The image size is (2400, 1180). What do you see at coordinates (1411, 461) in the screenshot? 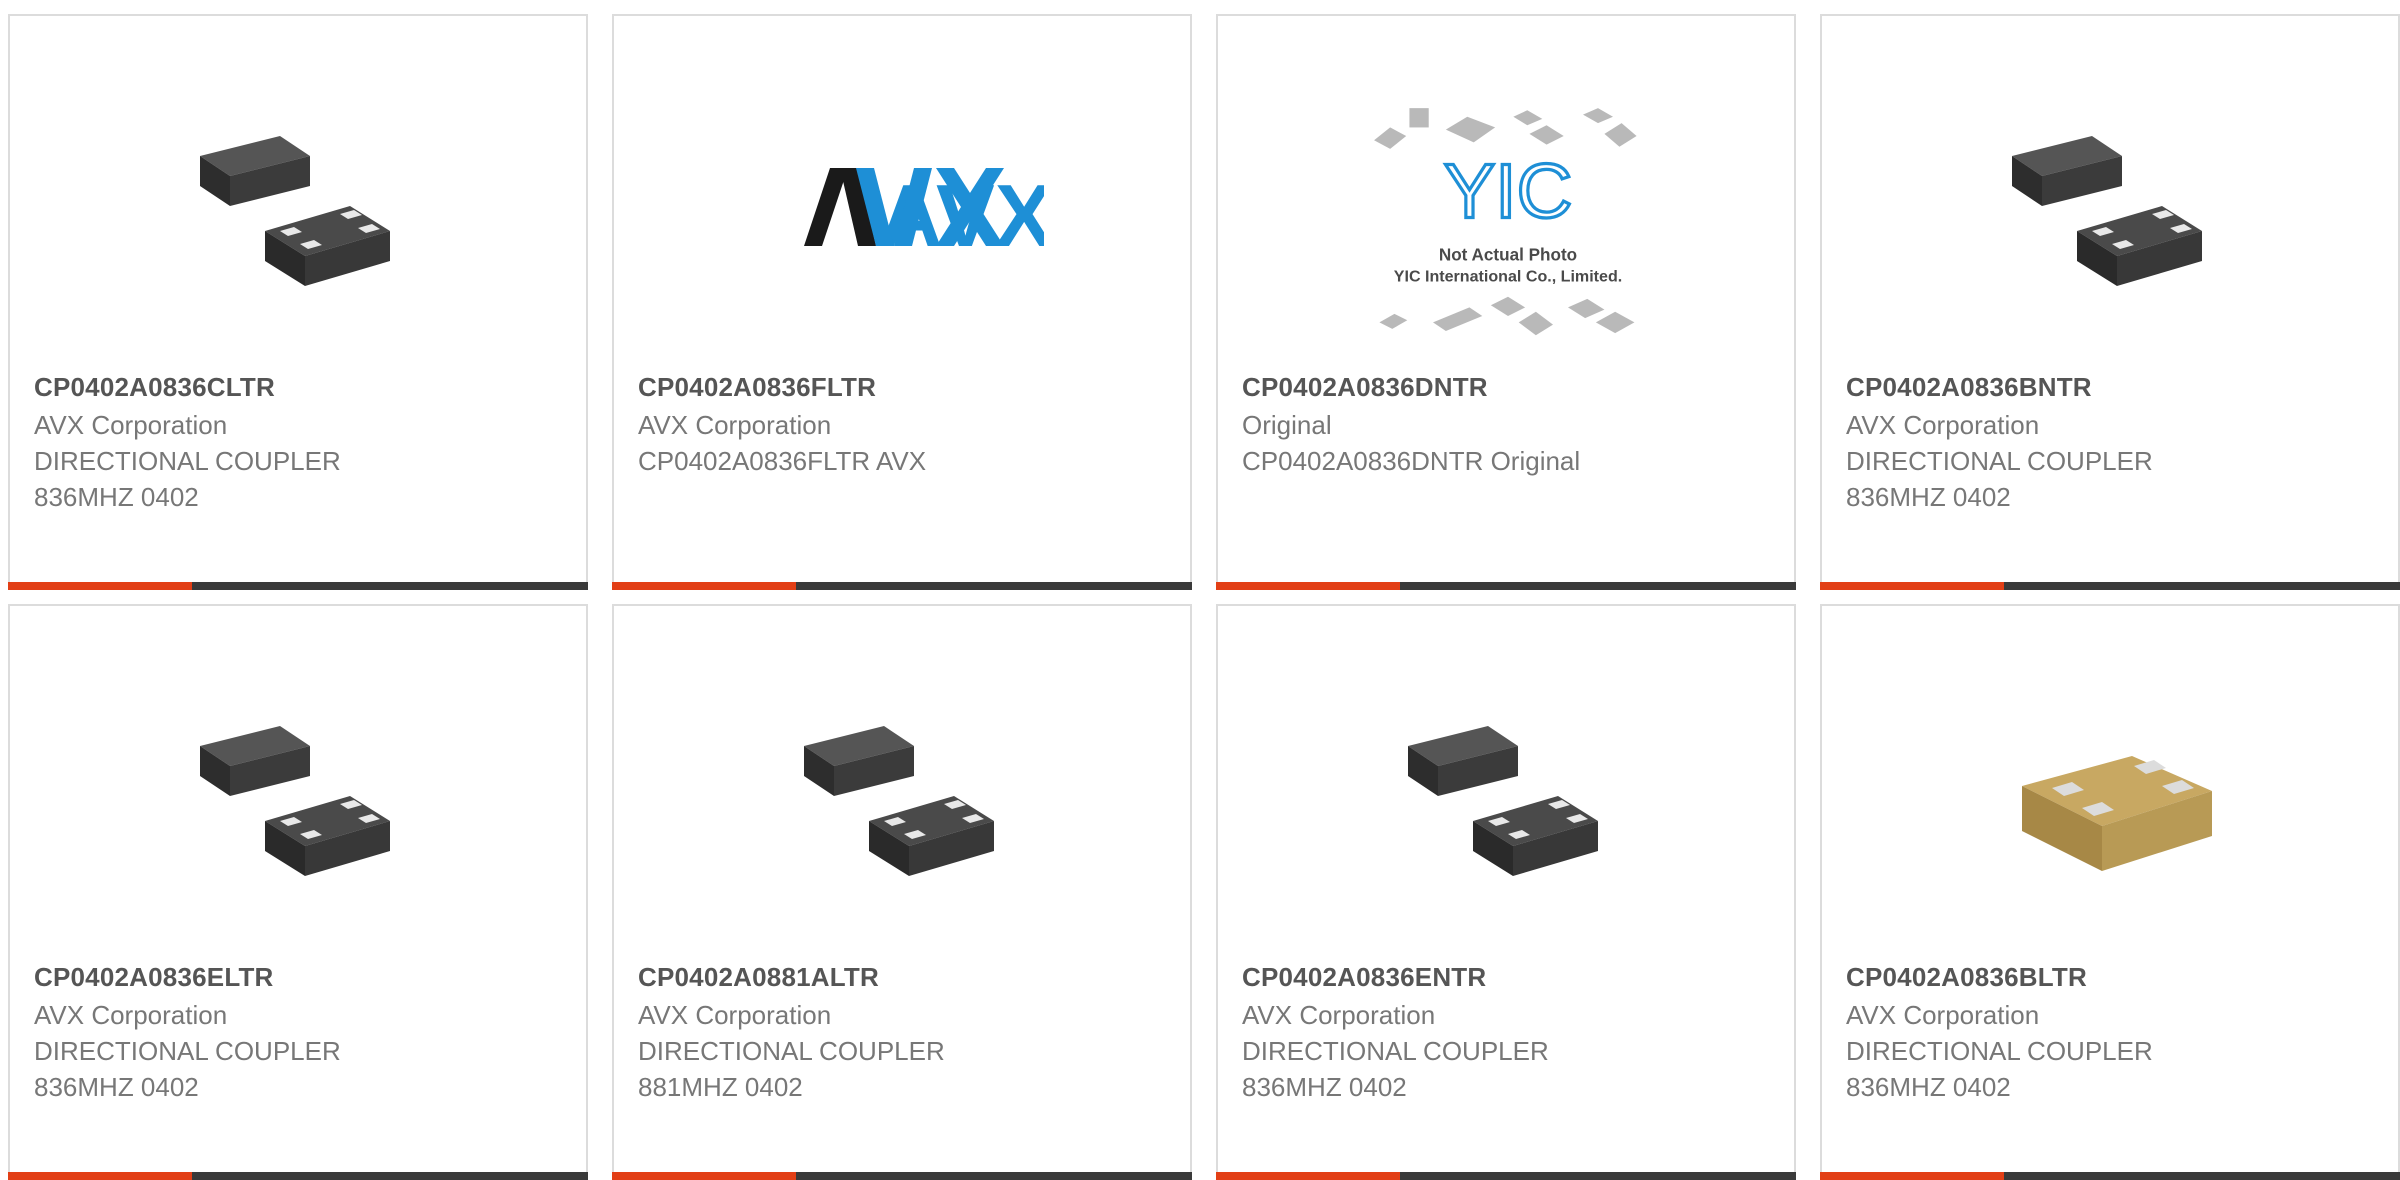
I see `description-line-1: CP0402A0836DNTR Original` at bounding box center [1411, 461].